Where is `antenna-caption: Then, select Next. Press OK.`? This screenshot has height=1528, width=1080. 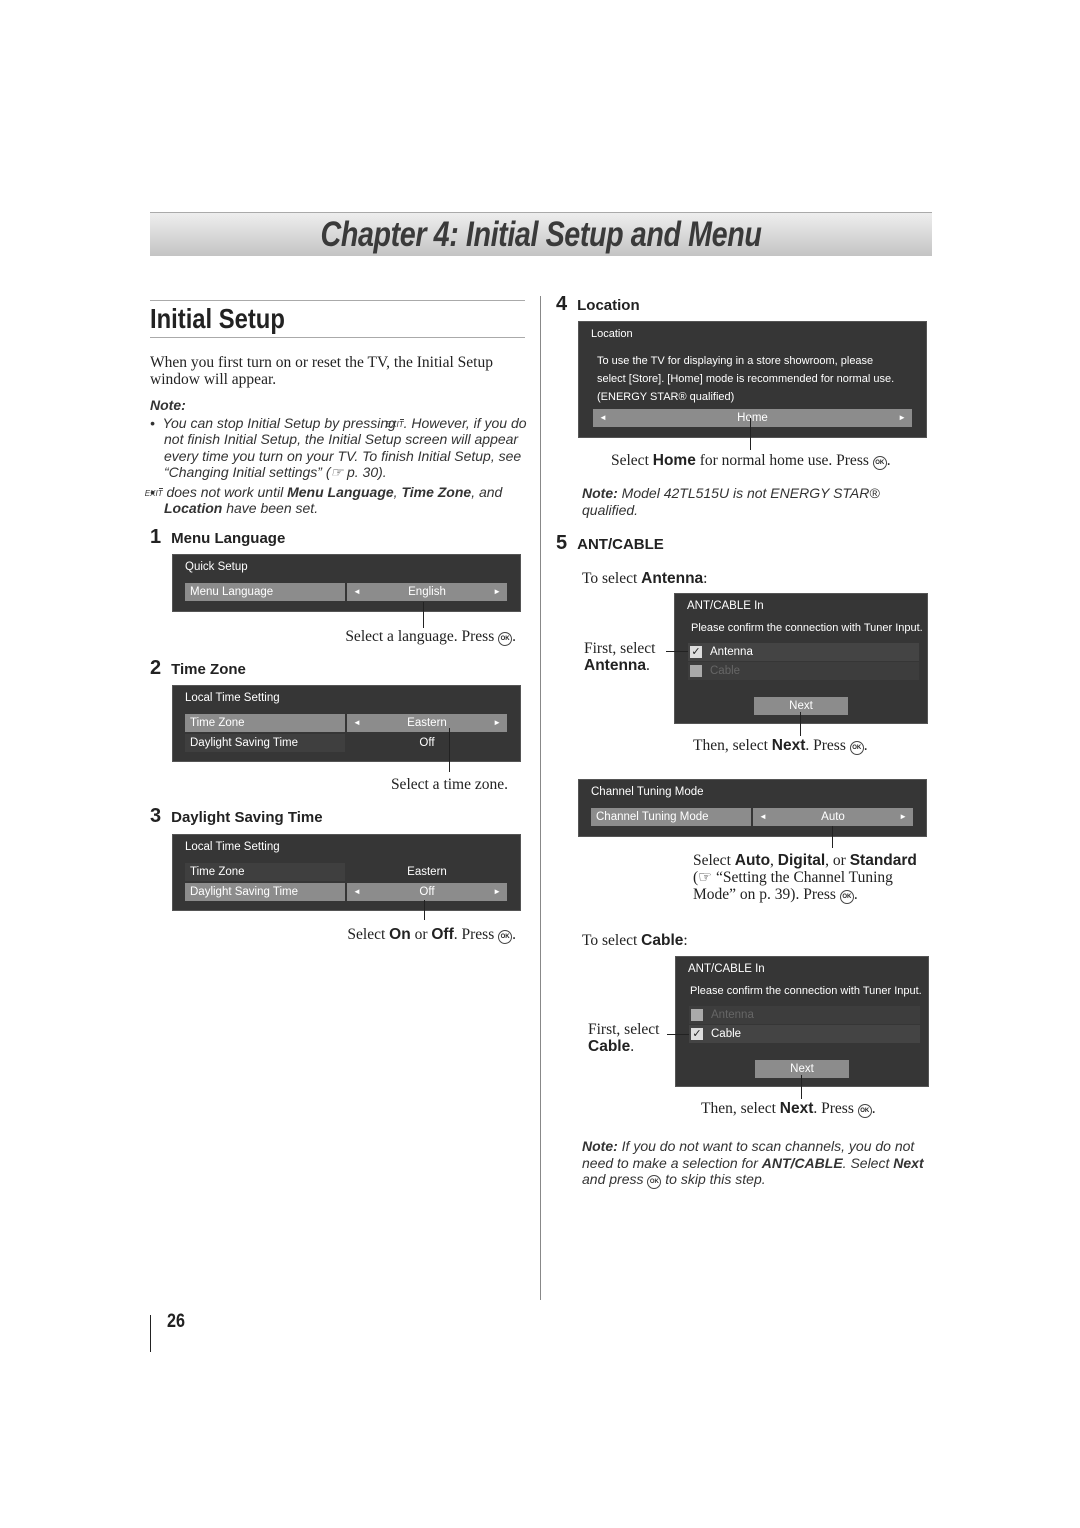
antenna-caption: Then, select Next. Press OK. is located at coordinates (780, 746).